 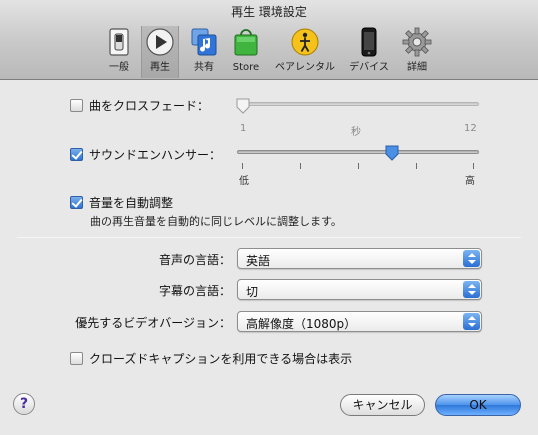 What do you see at coordinates (204, 42) in the screenshot?
I see `sharing-icon` at bounding box center [204, 42].